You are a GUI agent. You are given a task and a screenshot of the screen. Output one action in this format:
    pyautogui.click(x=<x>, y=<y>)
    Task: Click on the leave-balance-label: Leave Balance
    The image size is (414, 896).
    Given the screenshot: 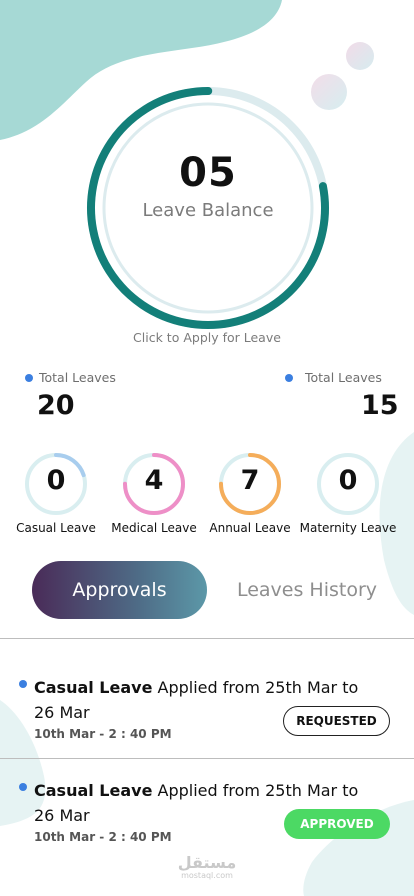 What is the action you would take?
    pyautogui.click(x=208, y=210)
    